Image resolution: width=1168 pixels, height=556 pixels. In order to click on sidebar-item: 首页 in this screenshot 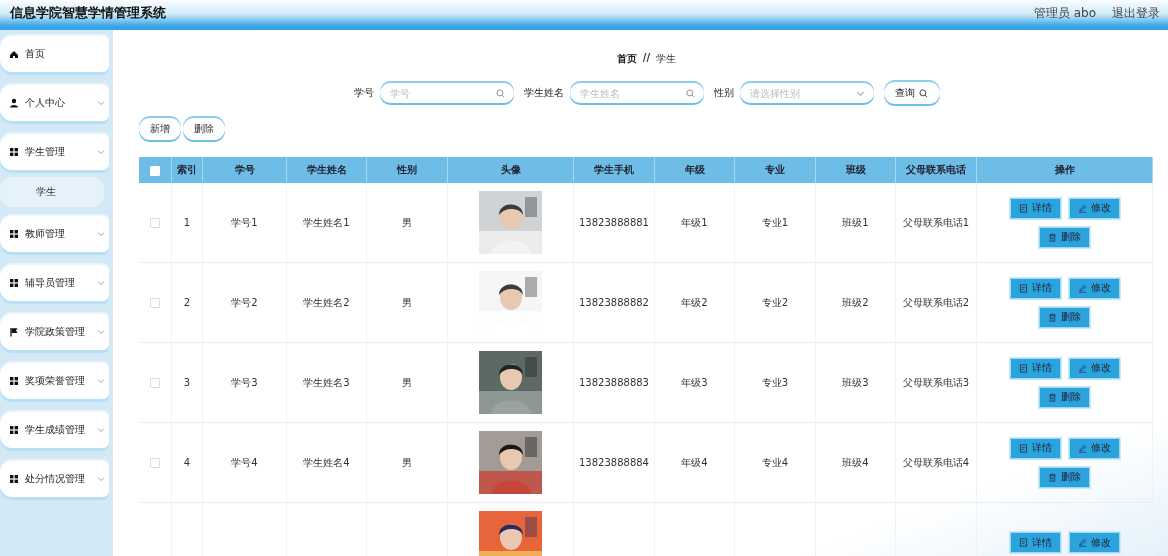, I will do `click(54, 54)`.